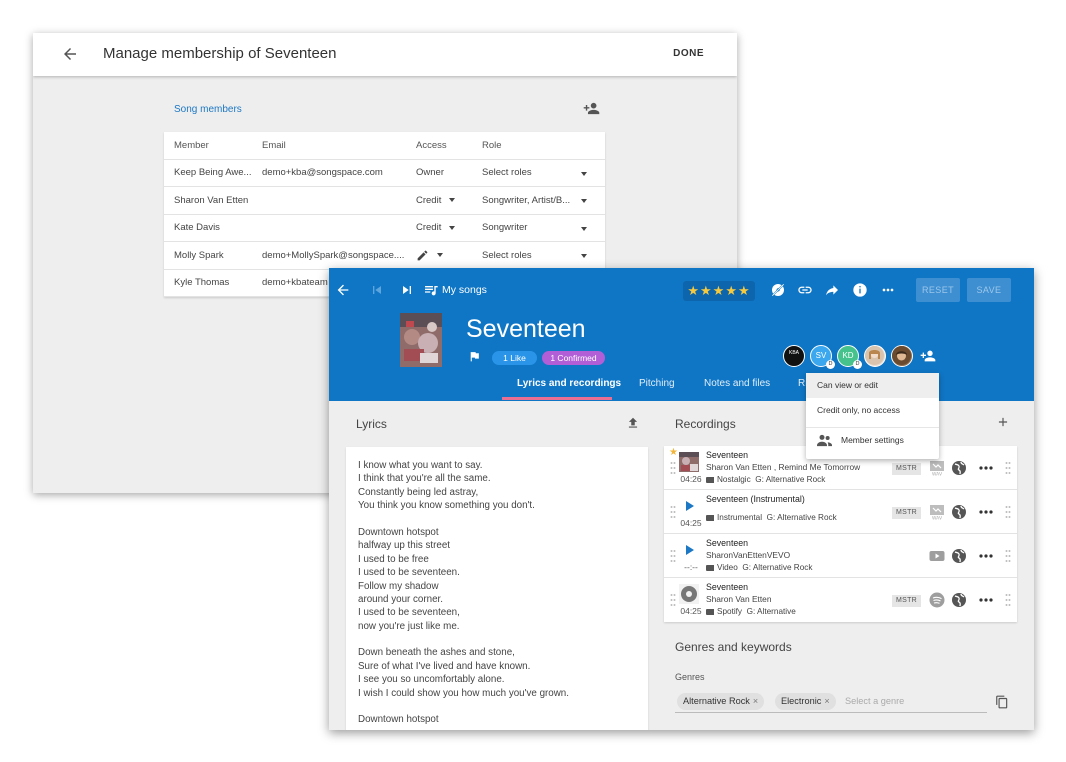 This screenshot has height=762, width=1066. Describe the element at coordinates (429, 228) in the screenshot. I see `access-value: Credit` at that location.